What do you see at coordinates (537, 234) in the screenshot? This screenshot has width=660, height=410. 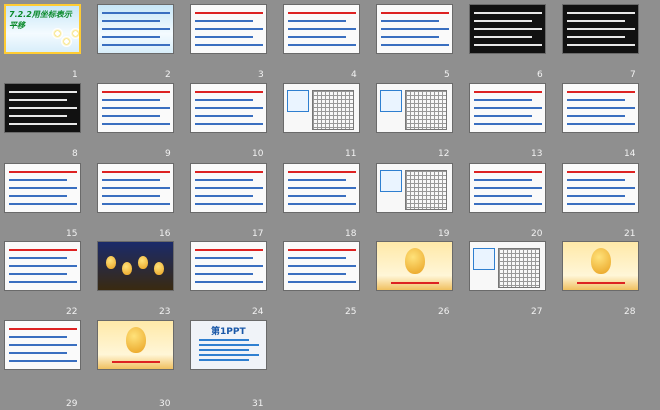 I see `slide-number: 20` at bounding box center [537, 234].